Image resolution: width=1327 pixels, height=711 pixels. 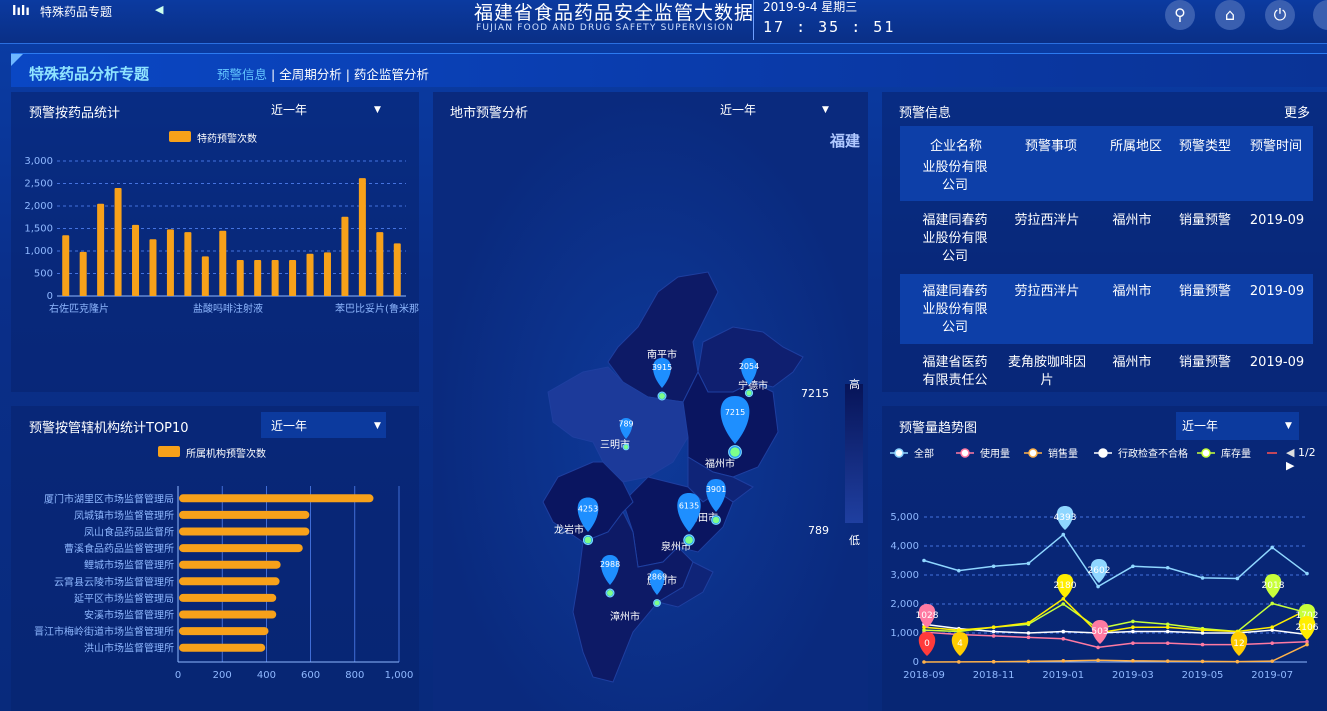 I want to click on more-link: 更多, so click(x=1297, y=111).